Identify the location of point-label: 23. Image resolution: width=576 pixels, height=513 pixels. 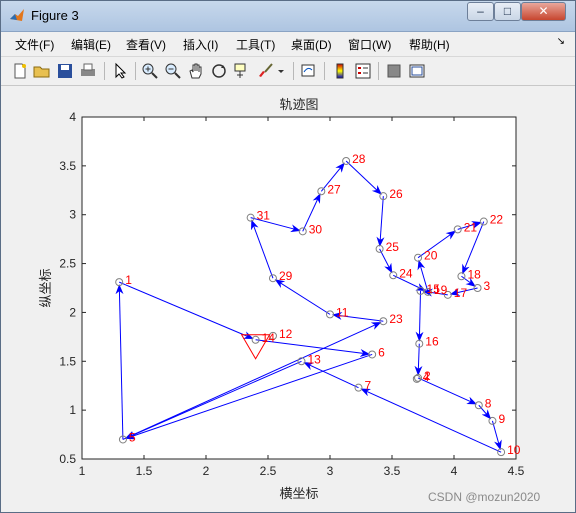
(396, 319).